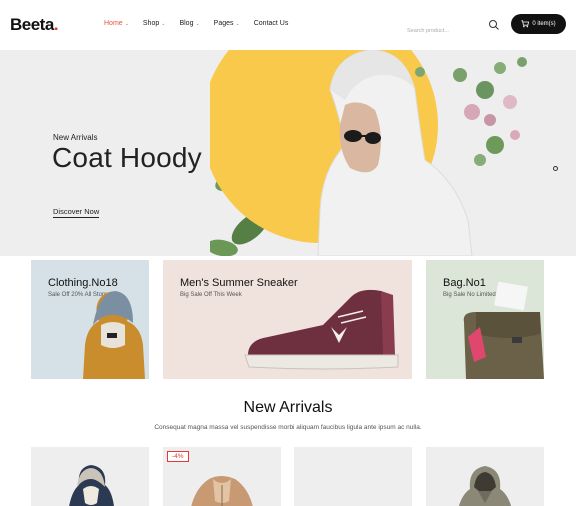 Image resolution: width=576 pixels, height=506 pixels. I want to click on nav-label: Home, so click(113, 23).